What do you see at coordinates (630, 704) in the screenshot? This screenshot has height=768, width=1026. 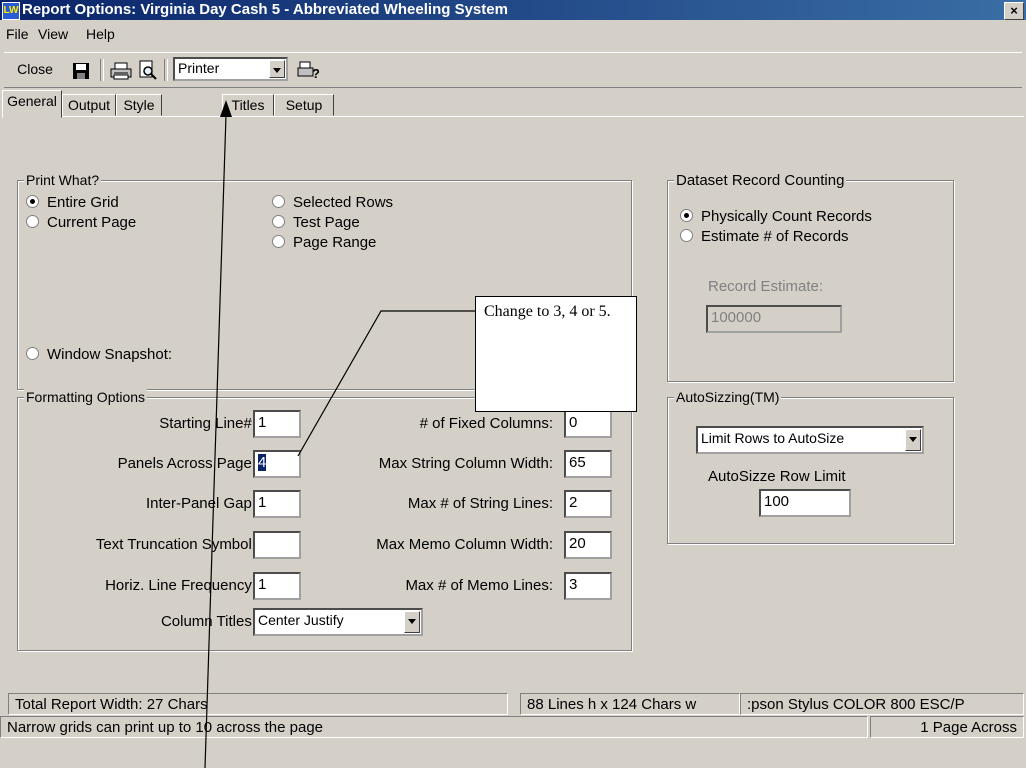 I see `status-lines-chars: 88 Lines h x 124 Chars w` at bounding box center [630, 704].